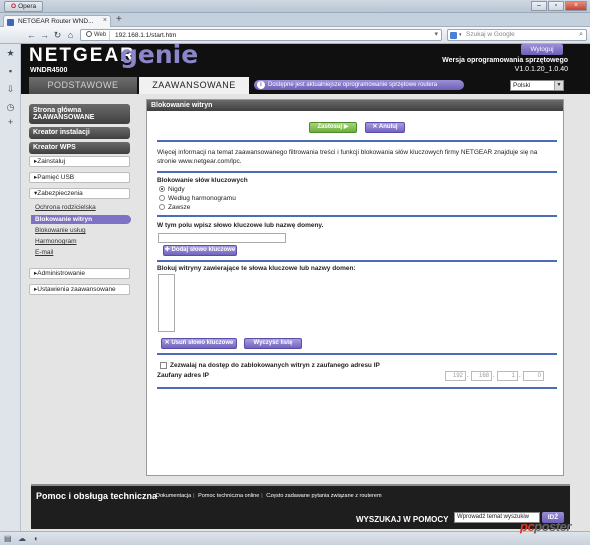  Describe the element at coordinates (537, 85) in the screenshot. I see `language-select: Polski ▼` at that location.